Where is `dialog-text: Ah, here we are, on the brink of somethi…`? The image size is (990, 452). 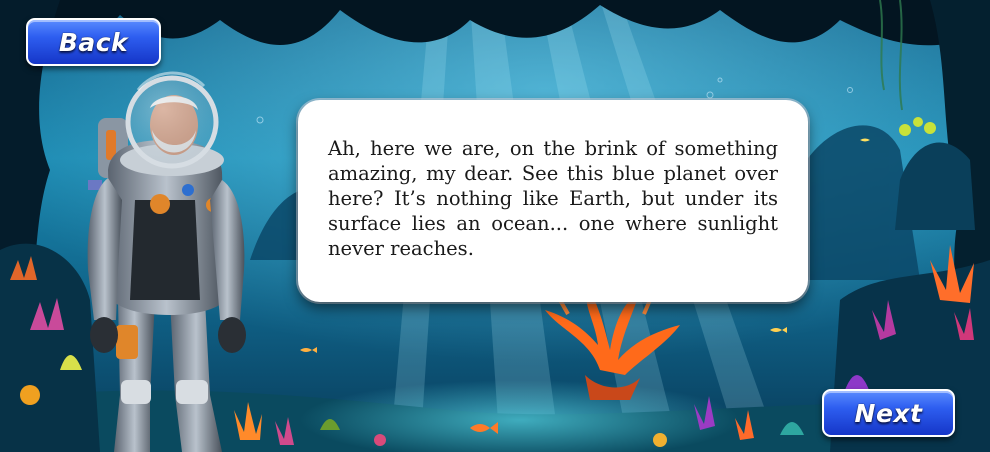 dialog-text: Ah, here we are, on the brink of somethi… is located at coordinates (553, 198).